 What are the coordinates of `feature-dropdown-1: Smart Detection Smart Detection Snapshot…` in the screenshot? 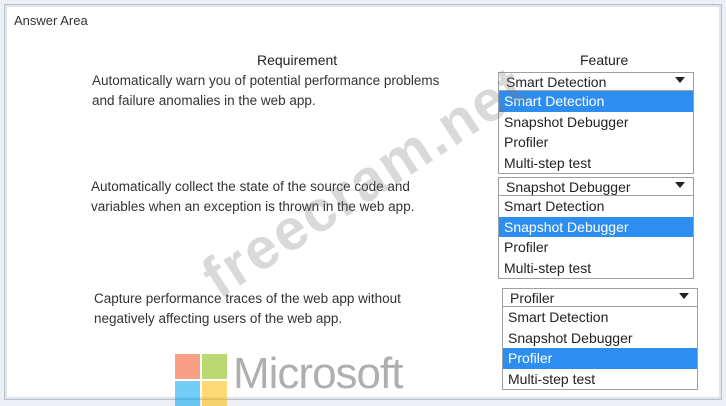 It's located at (596, 123).